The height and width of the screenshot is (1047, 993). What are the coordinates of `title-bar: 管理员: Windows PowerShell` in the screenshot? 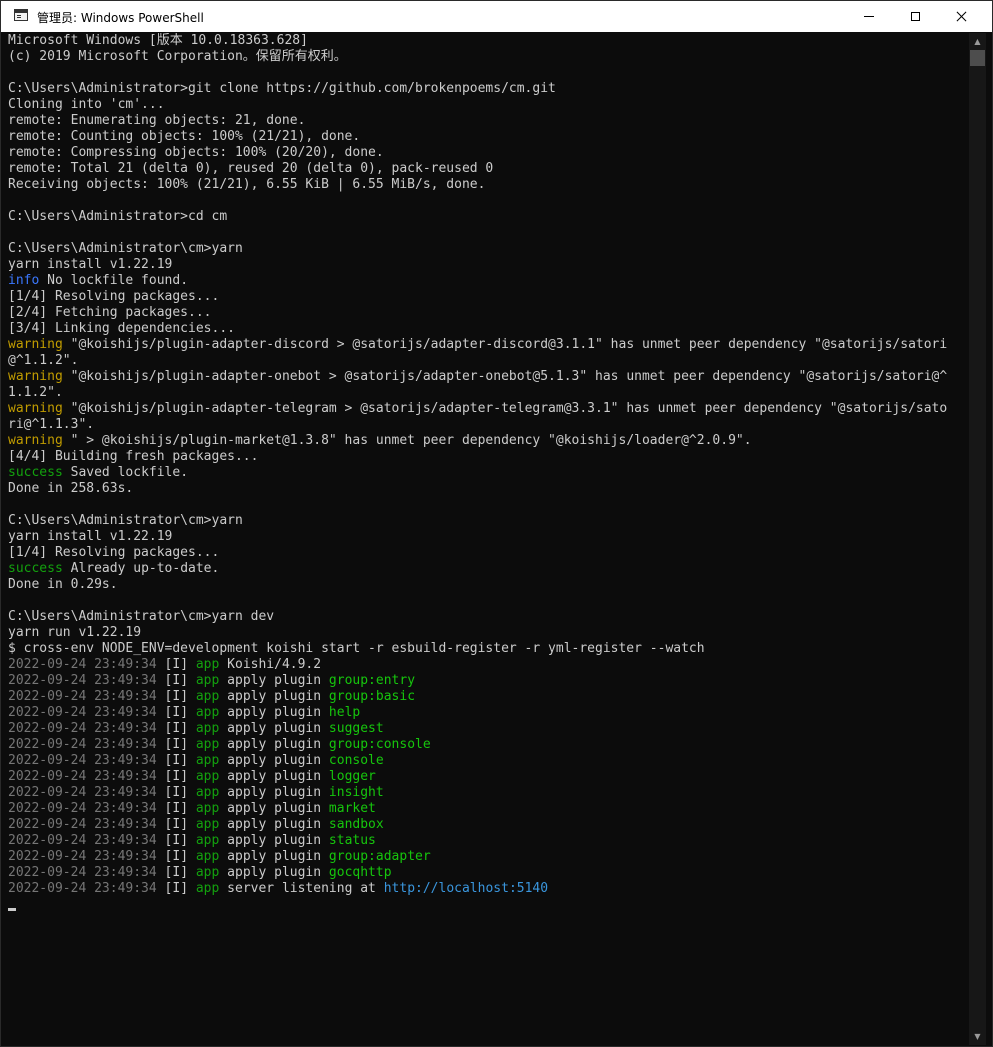 It's located at (496, 16).